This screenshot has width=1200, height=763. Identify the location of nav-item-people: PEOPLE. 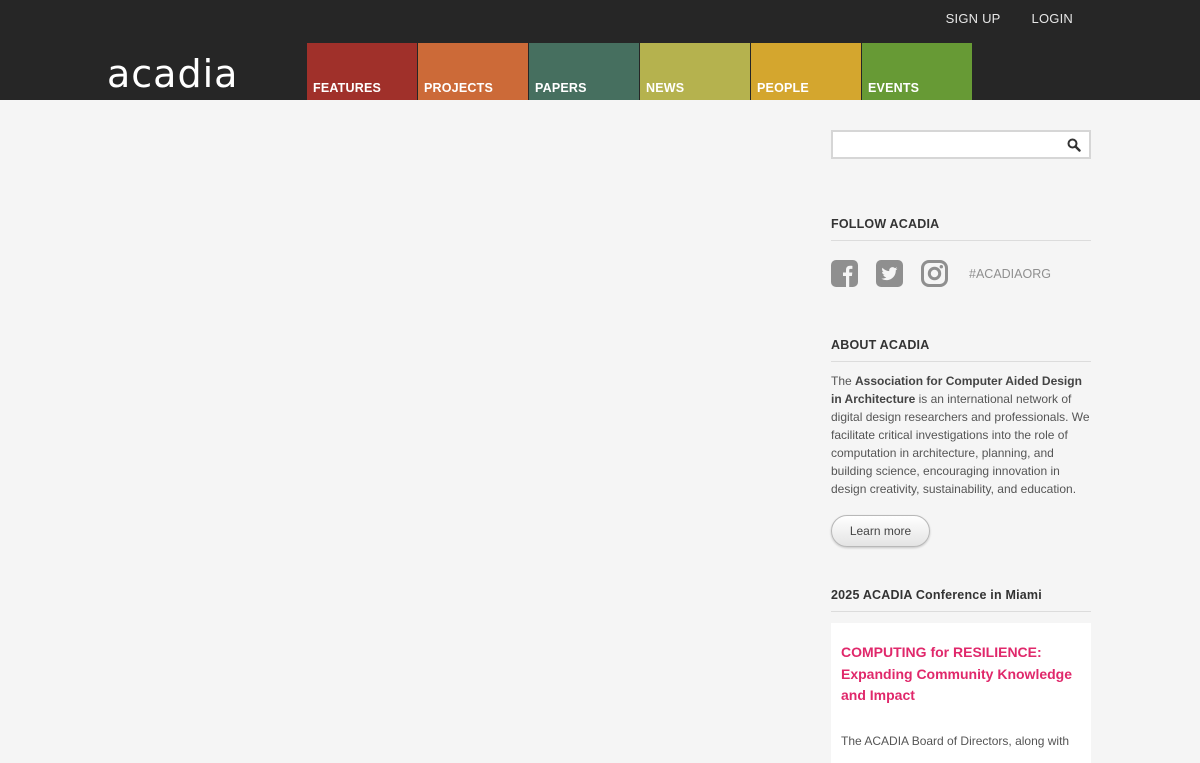
(806, 71).